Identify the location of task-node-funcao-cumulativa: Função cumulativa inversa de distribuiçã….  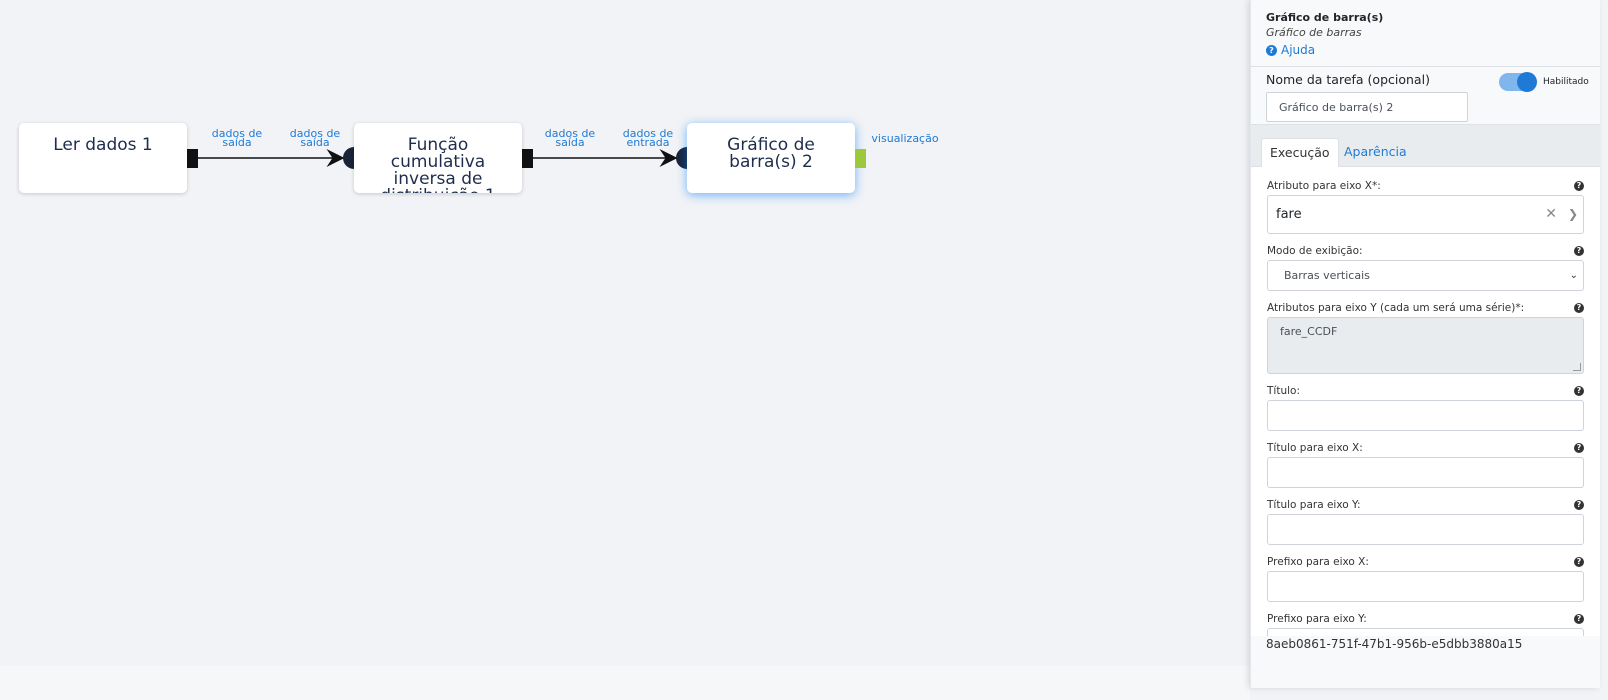
(438, 158).